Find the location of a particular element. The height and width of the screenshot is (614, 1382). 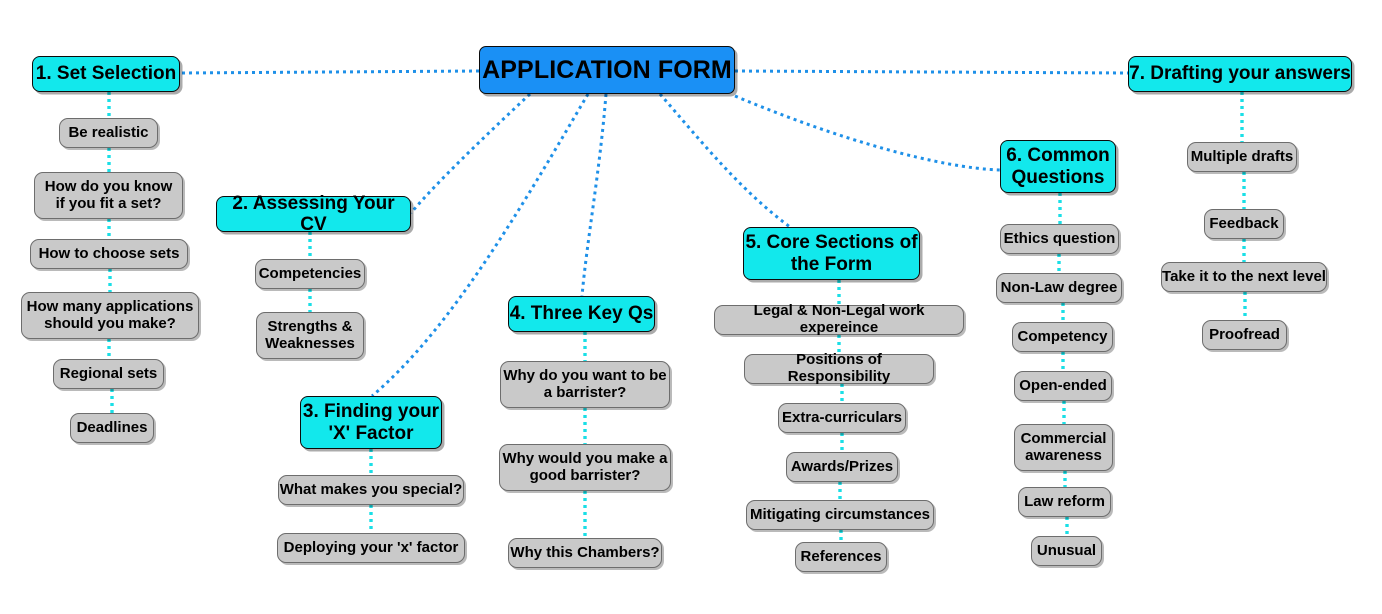

leaf-node-mitigating-circumstances: Mitigating circumstances is located at coordinates (840, 515).